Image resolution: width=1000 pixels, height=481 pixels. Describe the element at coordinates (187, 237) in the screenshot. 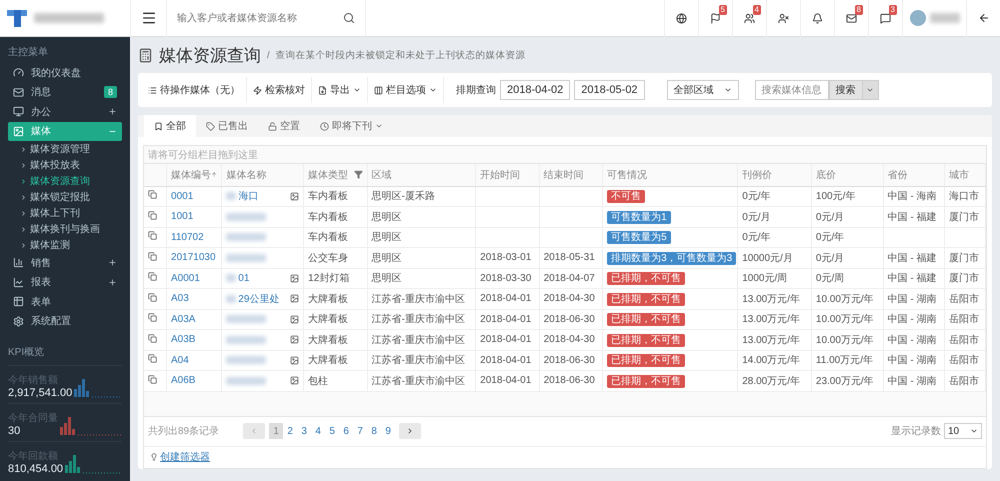

I see `media-id-link: 110702` at that location.